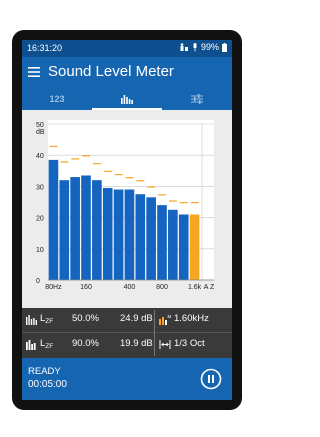 The image size is (320, 437). Describe the element at coordinates (224, 47) in the screenshot. I see `battery-icon` at that location.